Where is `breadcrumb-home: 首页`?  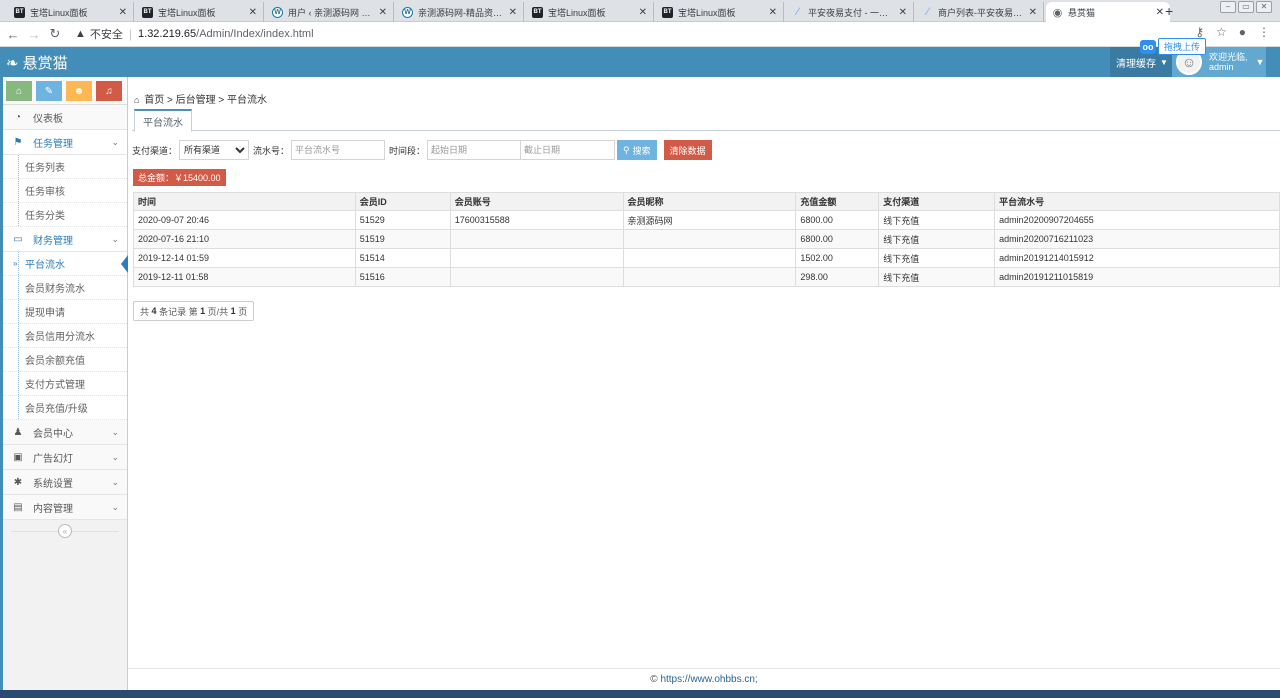 breadcrumb-home: 首页 is located at coordinates (154, 100).